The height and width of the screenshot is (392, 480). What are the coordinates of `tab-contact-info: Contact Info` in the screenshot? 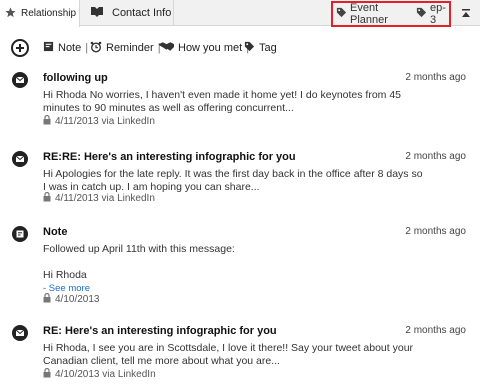 It's located at (127, 13).